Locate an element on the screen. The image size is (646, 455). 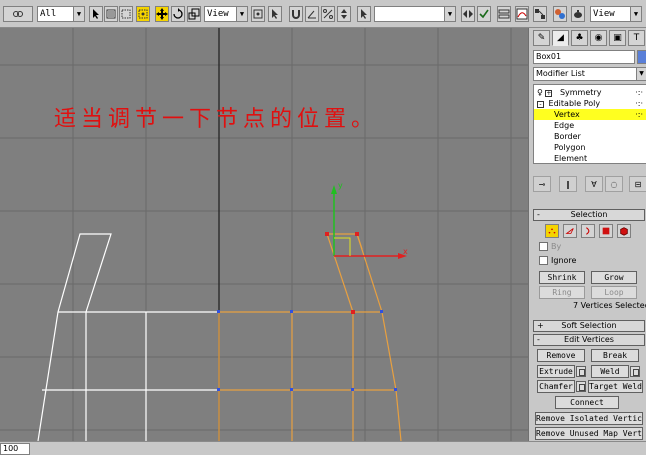
remove-isolated-vertices-button: Remove Isolated Vertices is located at coordinates (589, 418).